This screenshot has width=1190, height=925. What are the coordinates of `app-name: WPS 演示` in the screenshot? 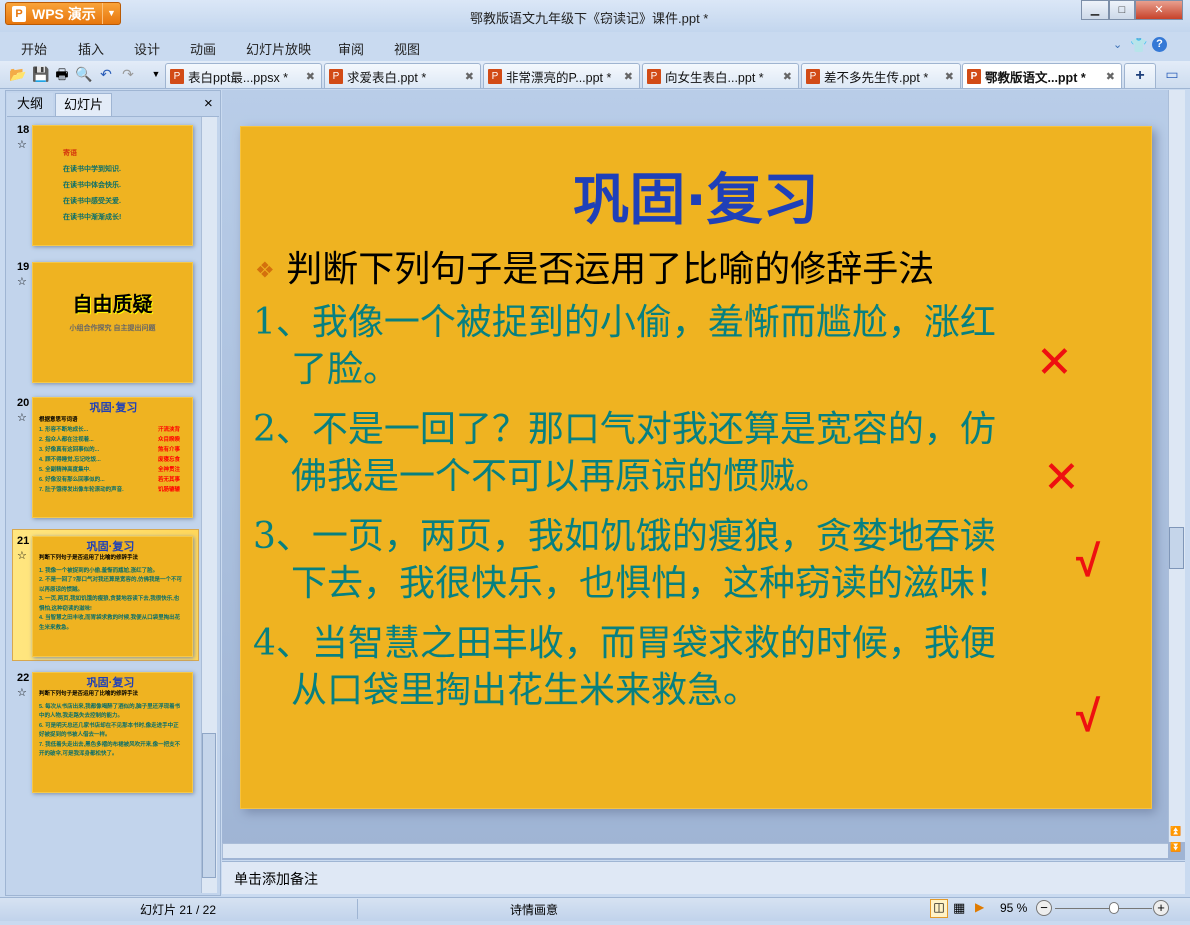 It's located at (64, 13).